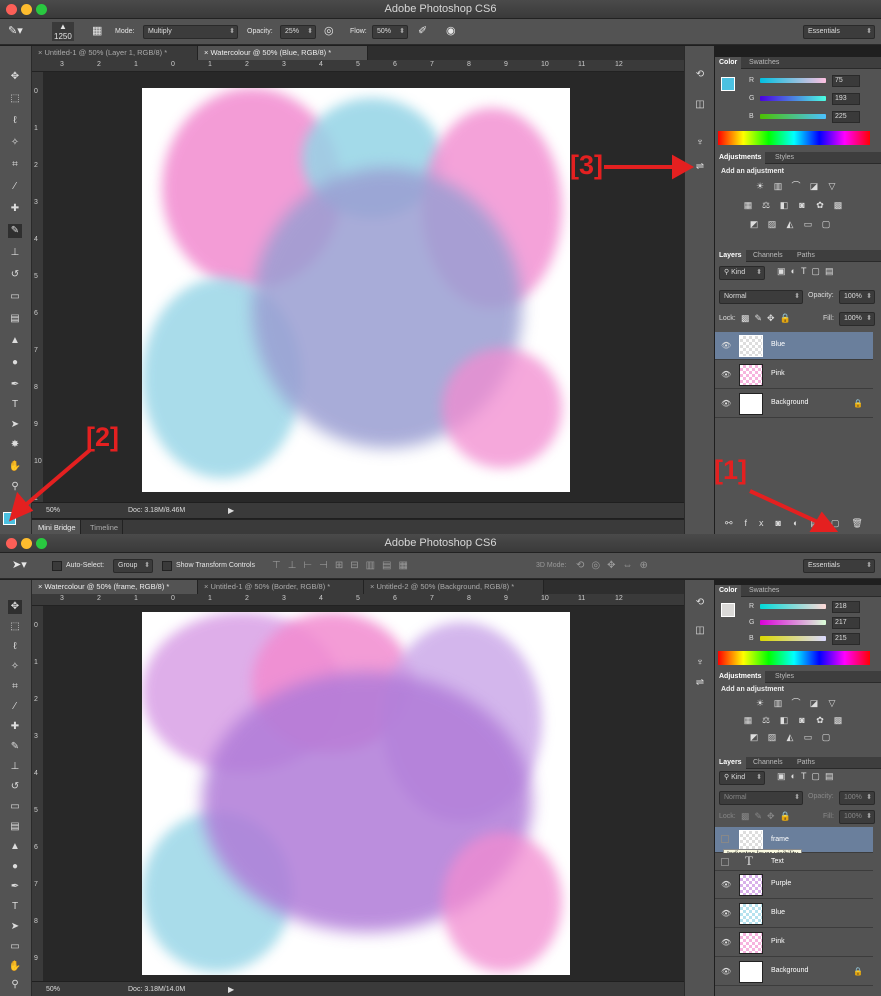 This screenshot has height=996, width=881. What do you see at coordinates (798, 525) in the screenshot?
I see `layers-footer-buttons: ⚯fx◙◐▤▢🗑` at bounding box center [798, 525].